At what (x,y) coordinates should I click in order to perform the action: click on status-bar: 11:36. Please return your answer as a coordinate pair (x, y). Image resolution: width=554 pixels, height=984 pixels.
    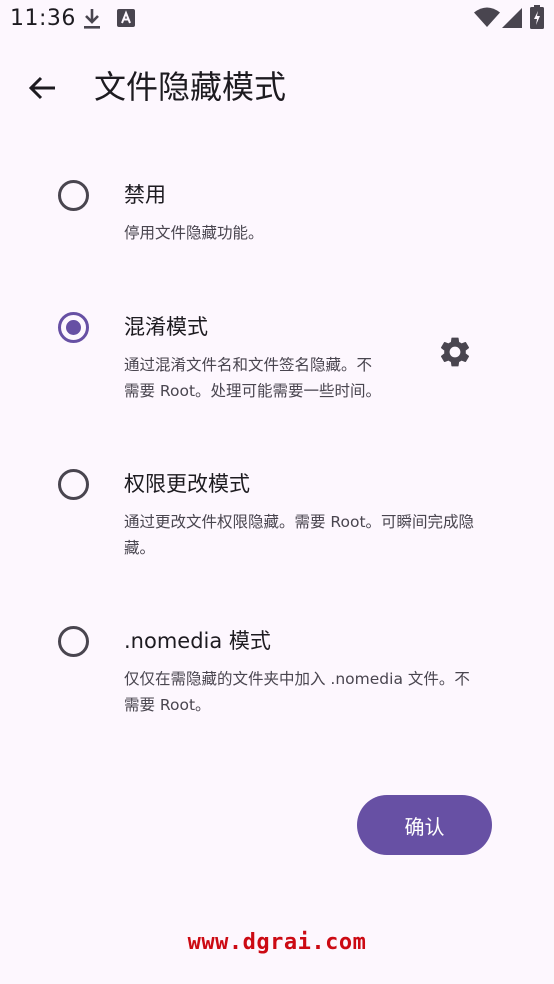
    Looking at the image, I should click on (277, 19).